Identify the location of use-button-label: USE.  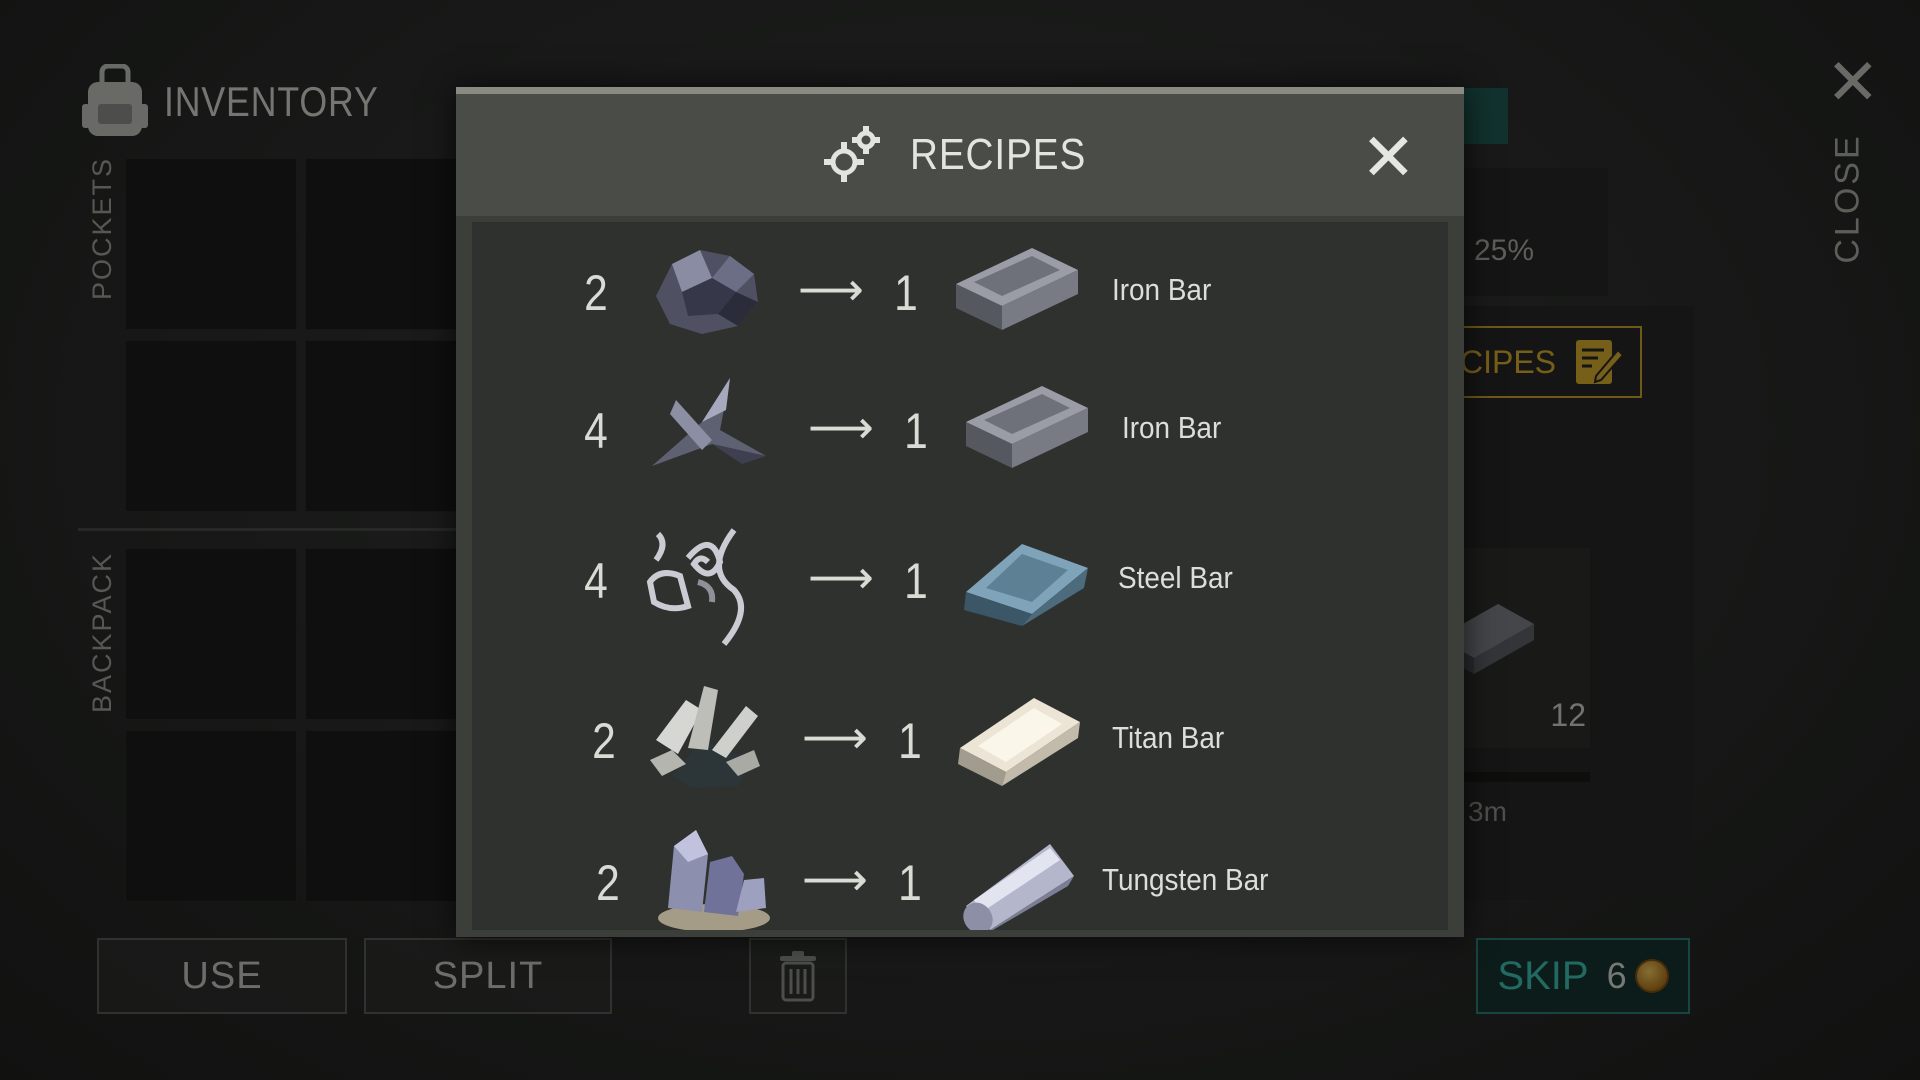
(222, 975).